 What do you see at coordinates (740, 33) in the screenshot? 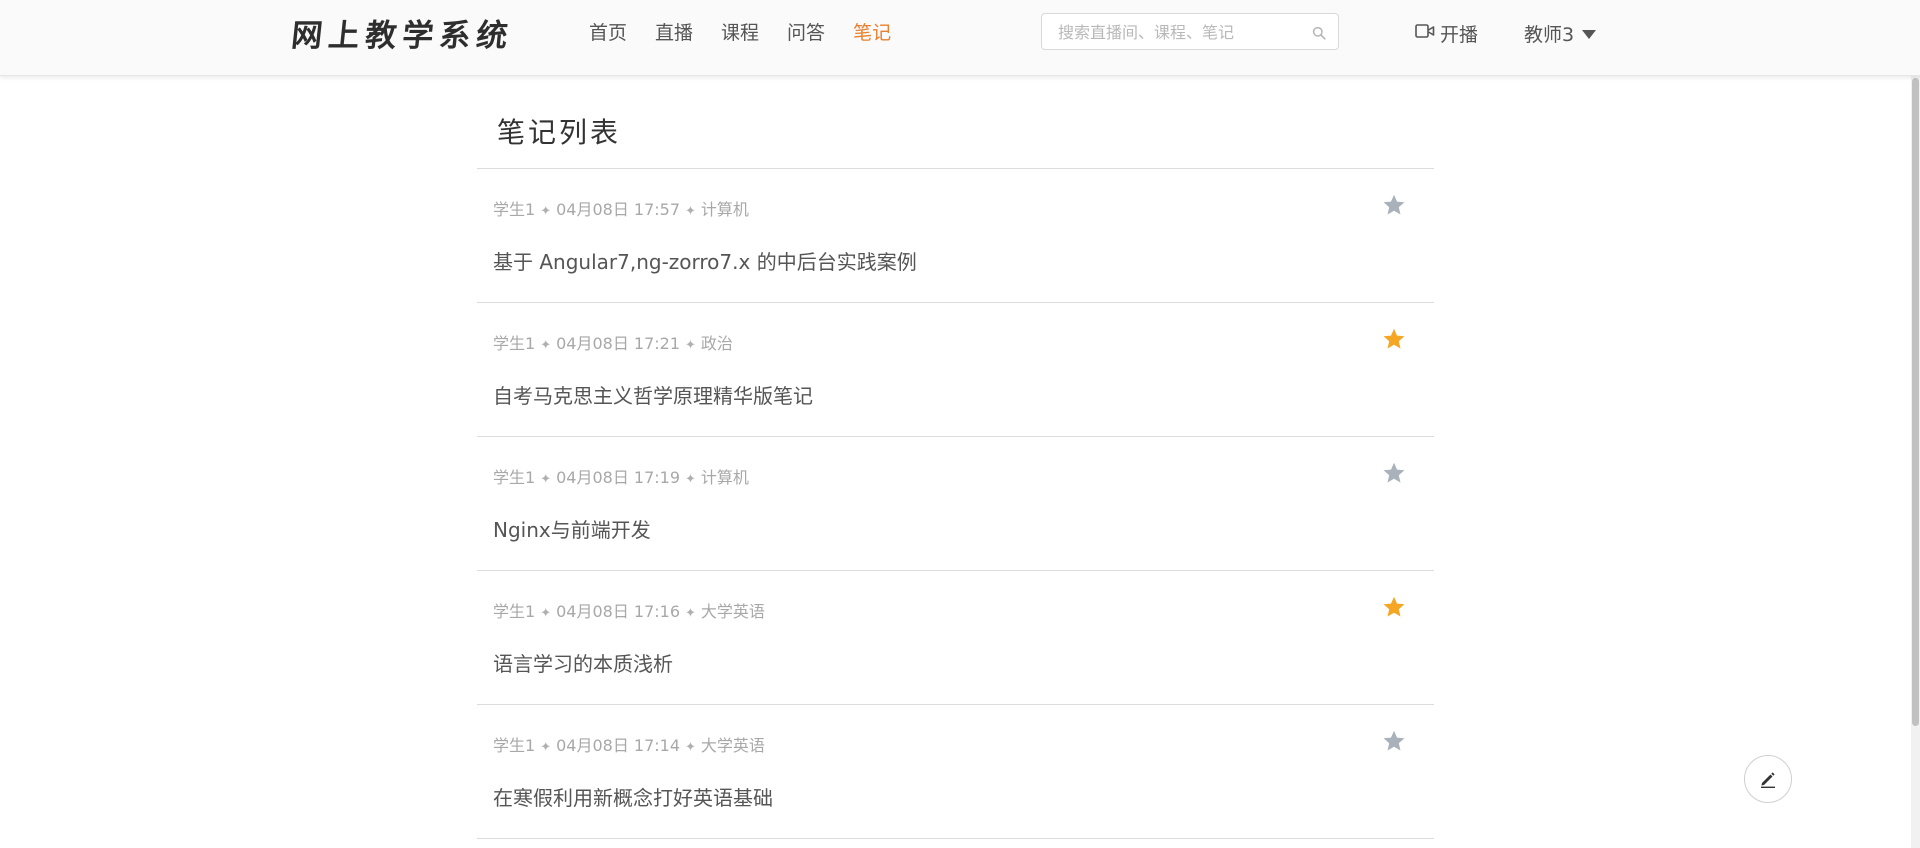
I see `nav-item-courses: 课程` at bounding box center [740, 33].